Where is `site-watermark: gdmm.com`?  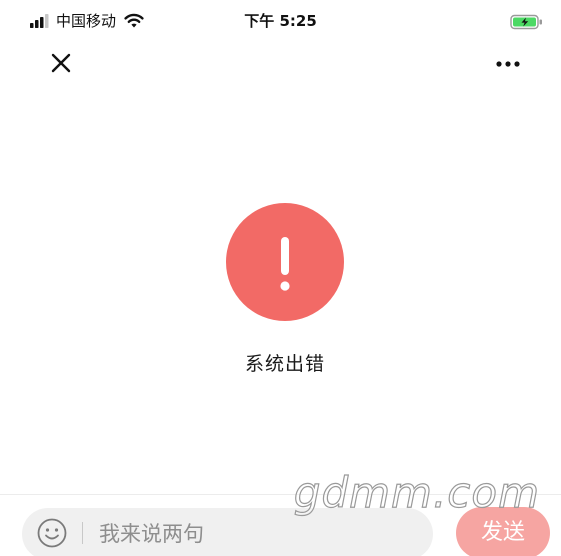
site-watermark: gdmm.com is located at coordinates (416, 492).